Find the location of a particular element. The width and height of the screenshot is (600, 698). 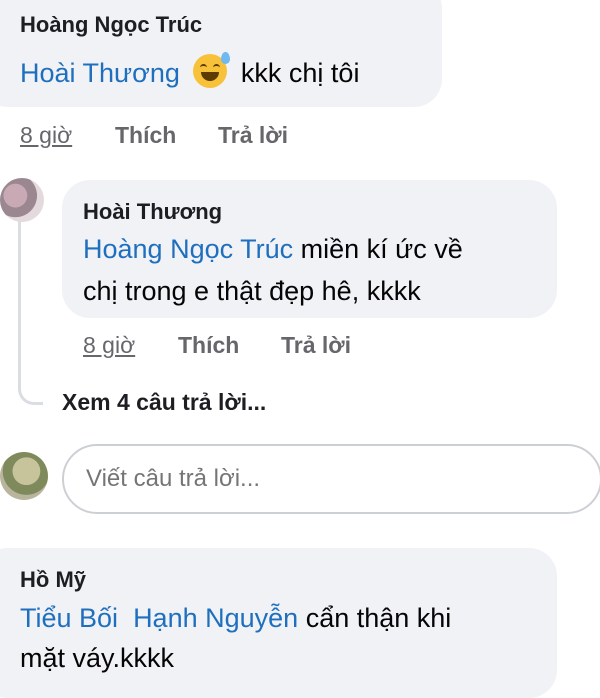

mention-link: Hoàng Ngọc Trúc is located at coordinates (188, 249).